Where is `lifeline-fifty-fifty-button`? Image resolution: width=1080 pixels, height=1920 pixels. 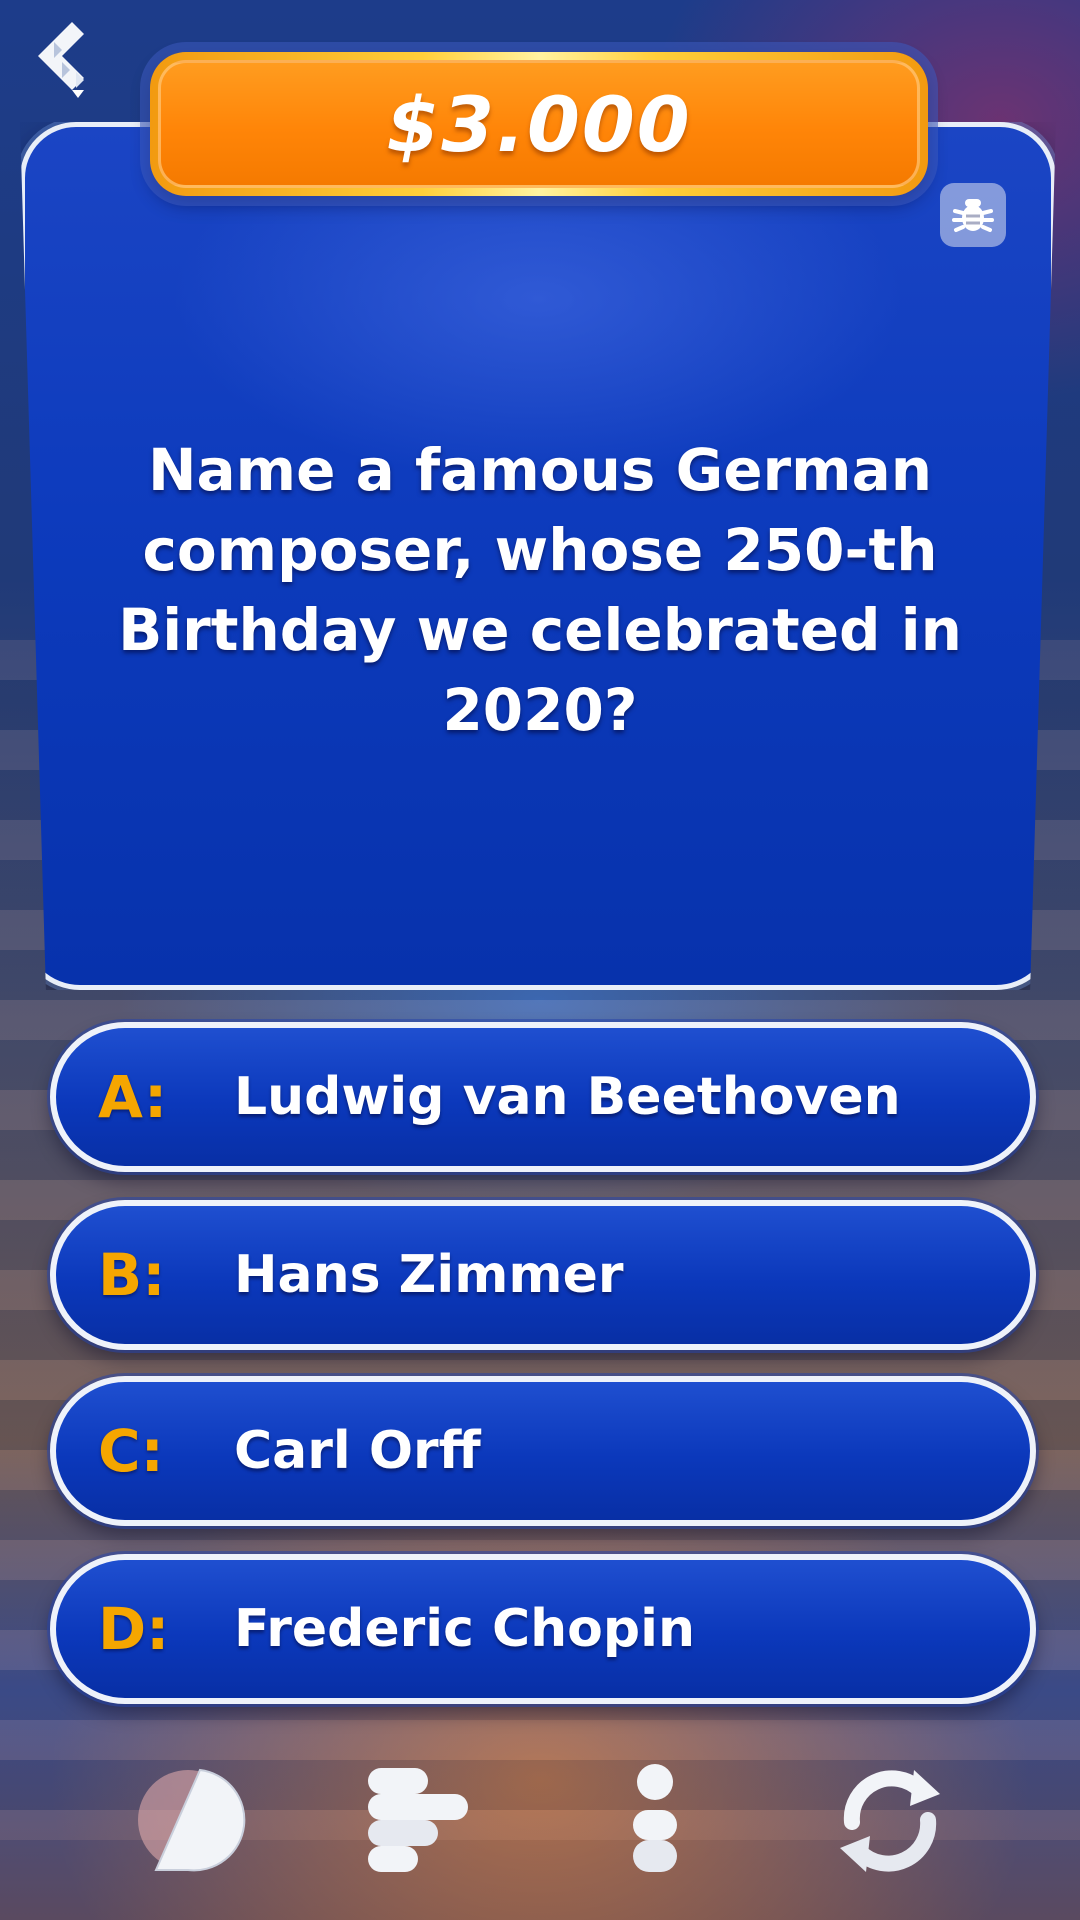 lifeline-fifty-fifty-button is located at coordinates (188, 1820).